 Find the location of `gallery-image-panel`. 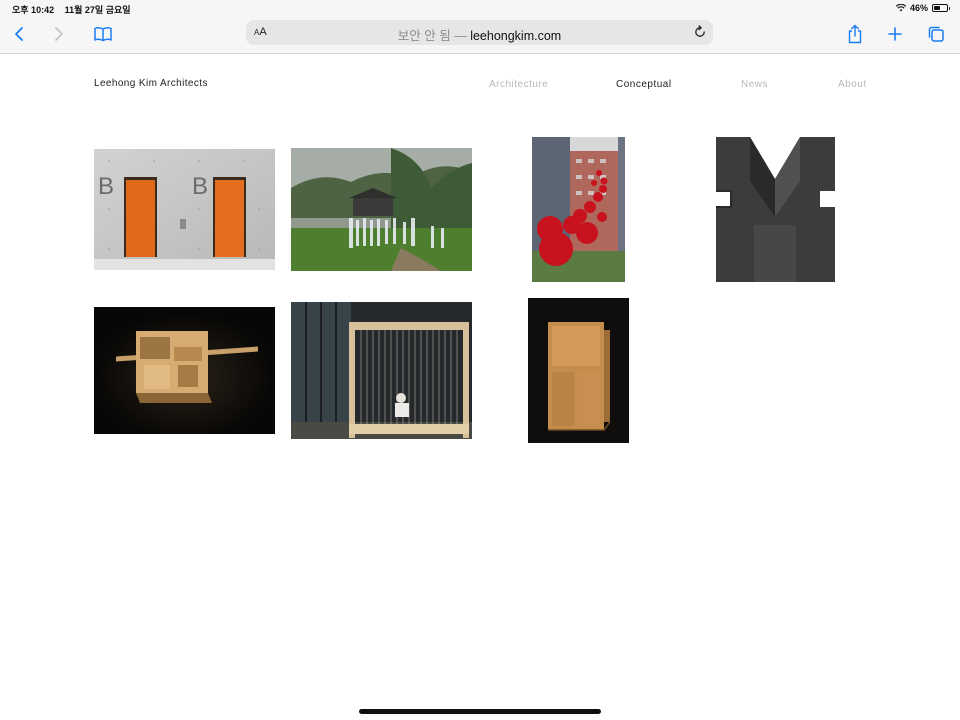

gallery-image-panel is located at coordinates (578, 370).